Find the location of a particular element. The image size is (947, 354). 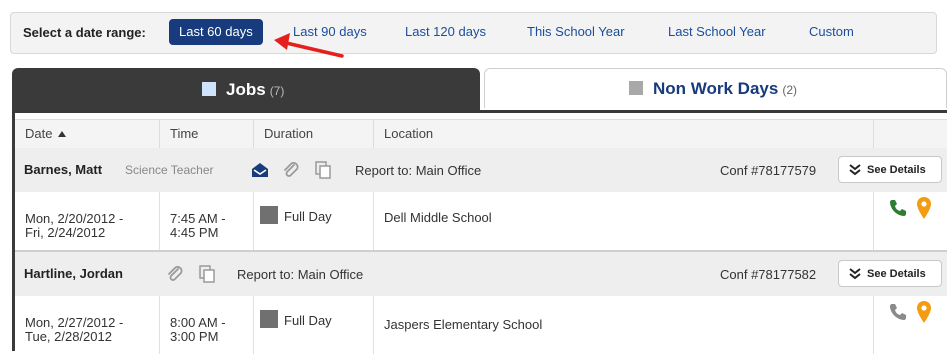

time-start: 8:00 AM - is located at coordinates (198, 322).